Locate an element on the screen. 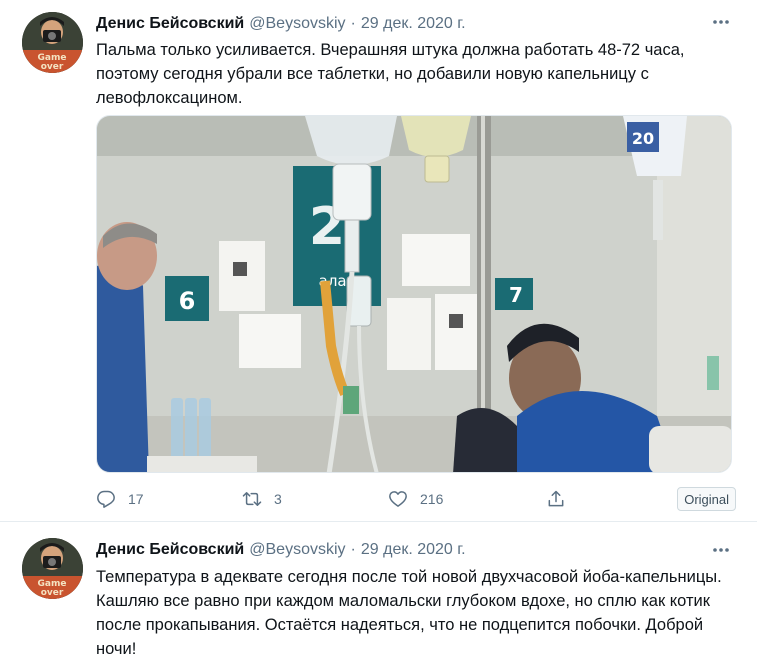  original-badge: Original is located at coordinates (706, 499).